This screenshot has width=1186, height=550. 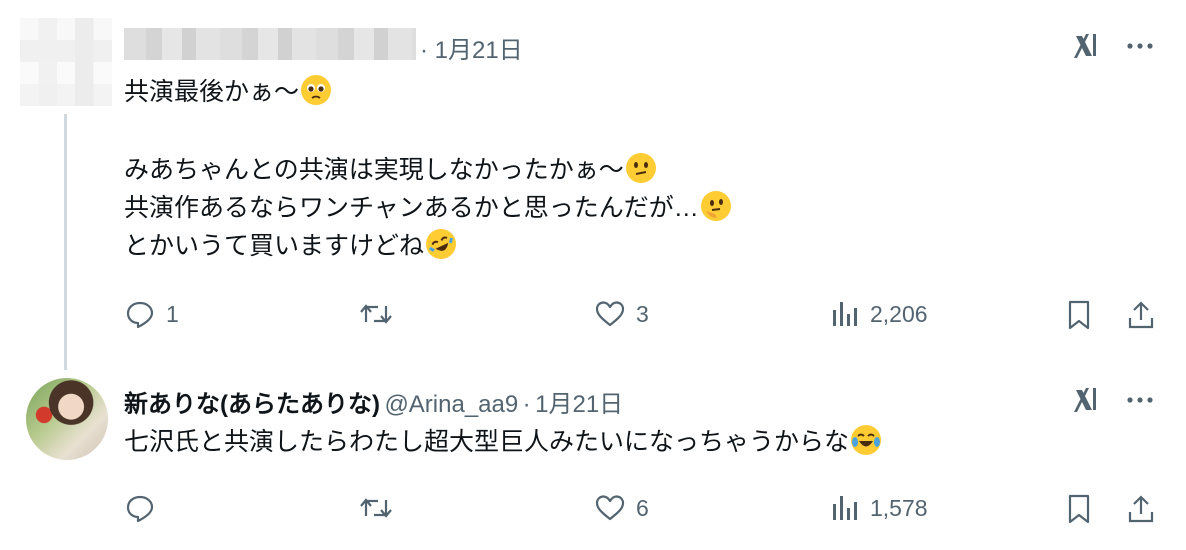 What do you see at coordinates (212, 92) in the screenshot?
I see `text-line: 共演最後かぁ〜` at bounding box center [212, 92].